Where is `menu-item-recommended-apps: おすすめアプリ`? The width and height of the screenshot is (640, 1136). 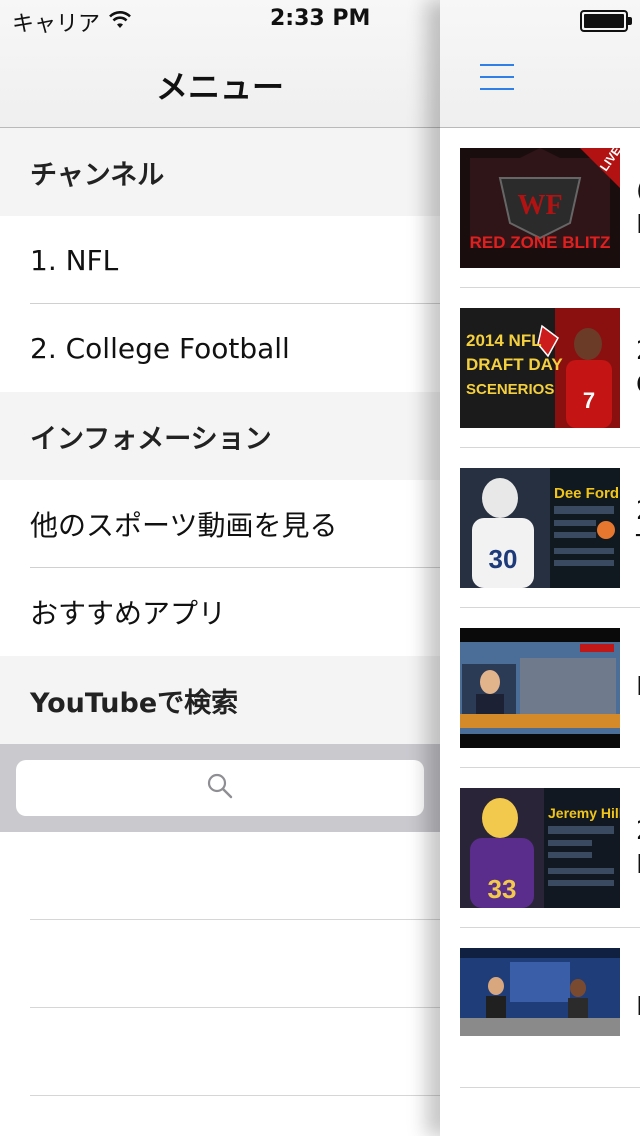
menu-item-recommended-apps: おすすめアプリ is located at coordinates (220, 612).